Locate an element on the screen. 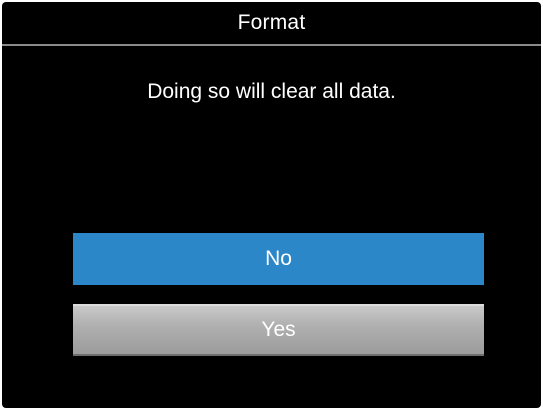 Image resolution: width=543 pixels, height=410 pixels. no-button: No is located at coordinates (278, 259).